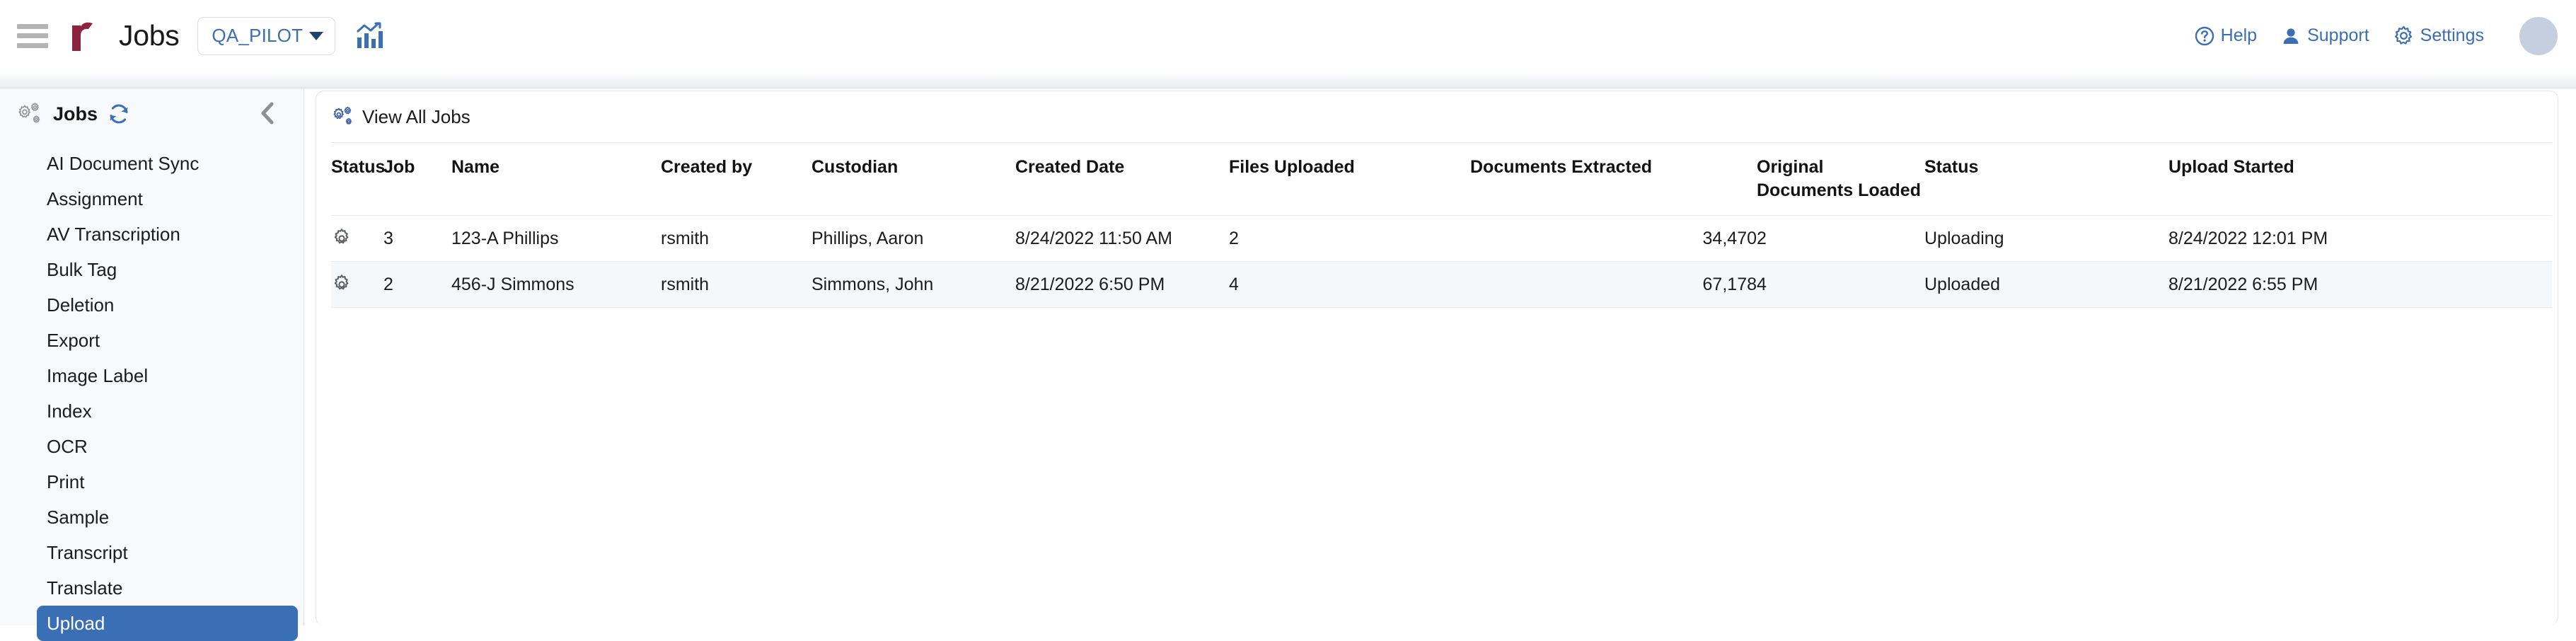 The image size is (2576, 641). What do you see at coordinates (1122, 179) in the screenshot?
I see `col-header-created-date: Created Date` at bounding box center [1122, 179].